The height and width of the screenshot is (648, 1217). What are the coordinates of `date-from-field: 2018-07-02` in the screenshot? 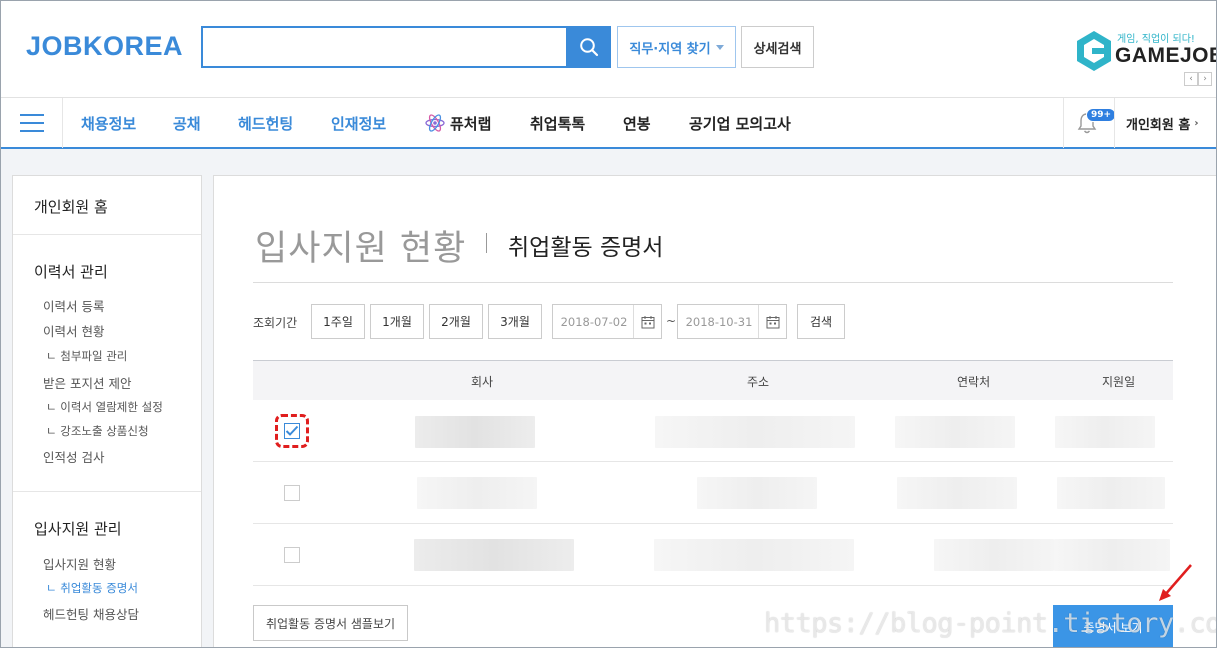 It's located at (607, 321).